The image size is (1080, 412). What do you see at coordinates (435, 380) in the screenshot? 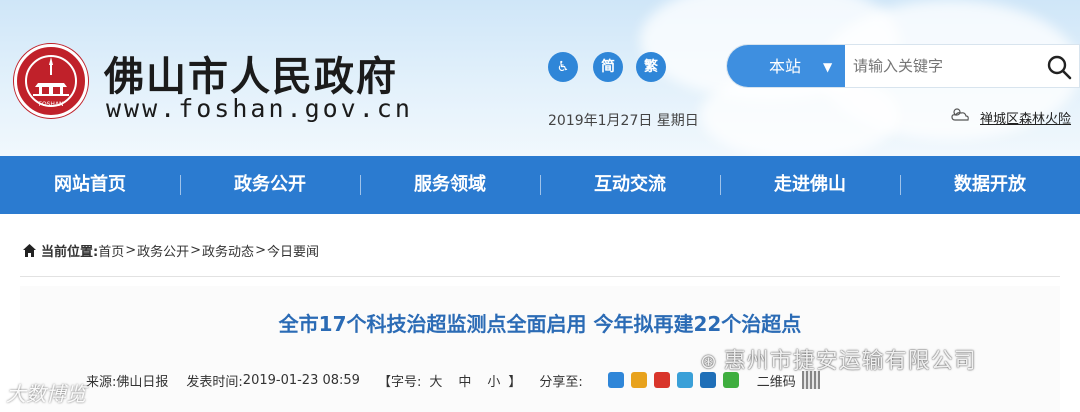
I see `fontsize-large-button: 大` at bounding box center [435, 380].